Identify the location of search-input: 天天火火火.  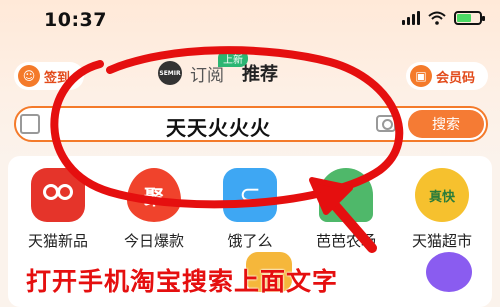
(218, 126).